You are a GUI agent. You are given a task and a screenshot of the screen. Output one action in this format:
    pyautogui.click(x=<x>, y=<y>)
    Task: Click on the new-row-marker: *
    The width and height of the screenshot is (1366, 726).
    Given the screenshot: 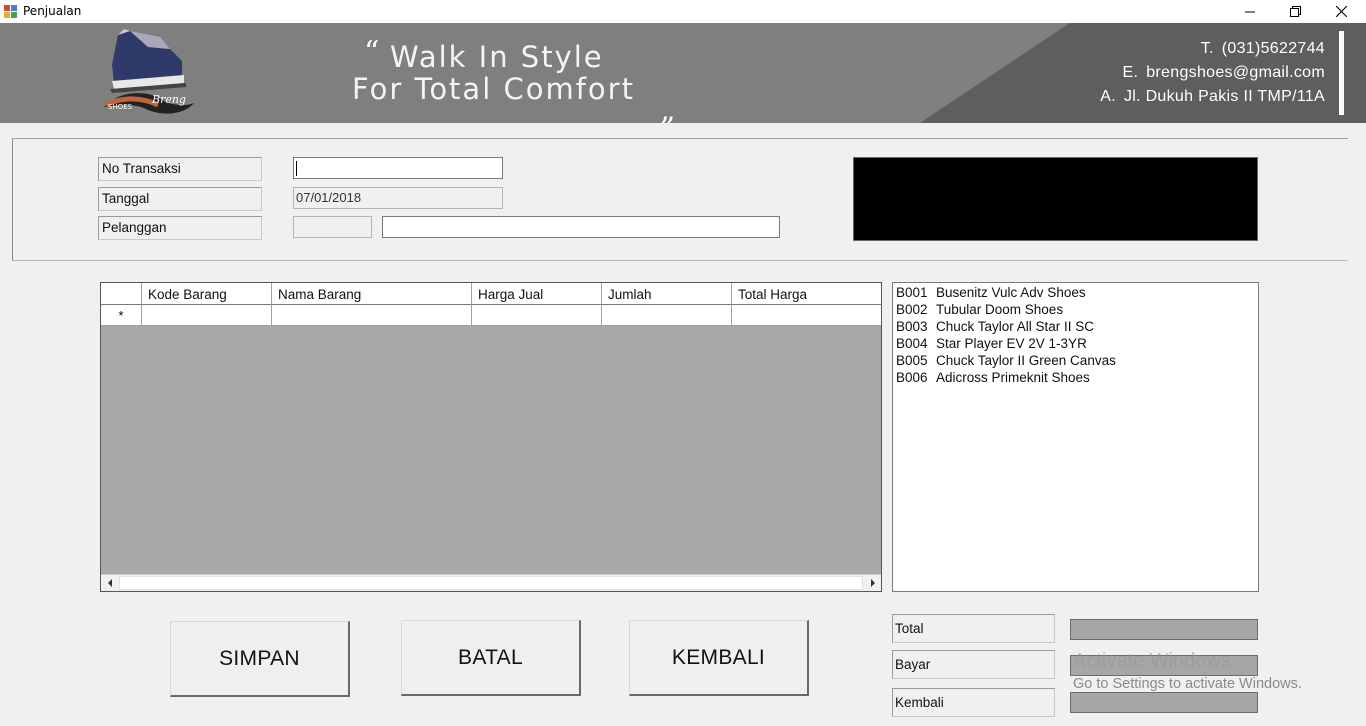 What is the action you would take?
    pyautogui.click(x=121, y=315)
    